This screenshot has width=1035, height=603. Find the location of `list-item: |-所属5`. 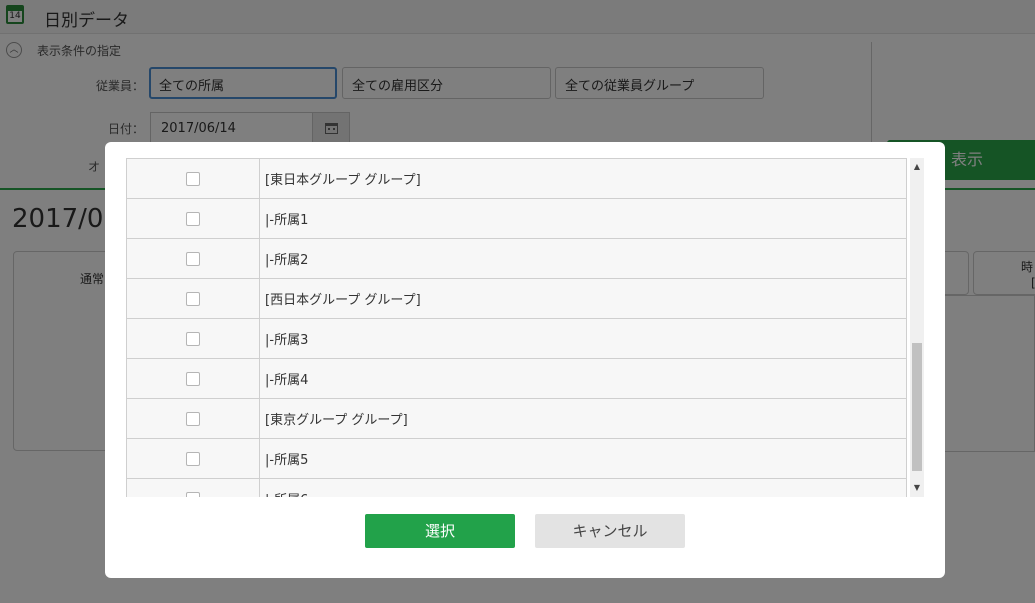

list-item: |-所属5 is located at coordinates (516, 458).